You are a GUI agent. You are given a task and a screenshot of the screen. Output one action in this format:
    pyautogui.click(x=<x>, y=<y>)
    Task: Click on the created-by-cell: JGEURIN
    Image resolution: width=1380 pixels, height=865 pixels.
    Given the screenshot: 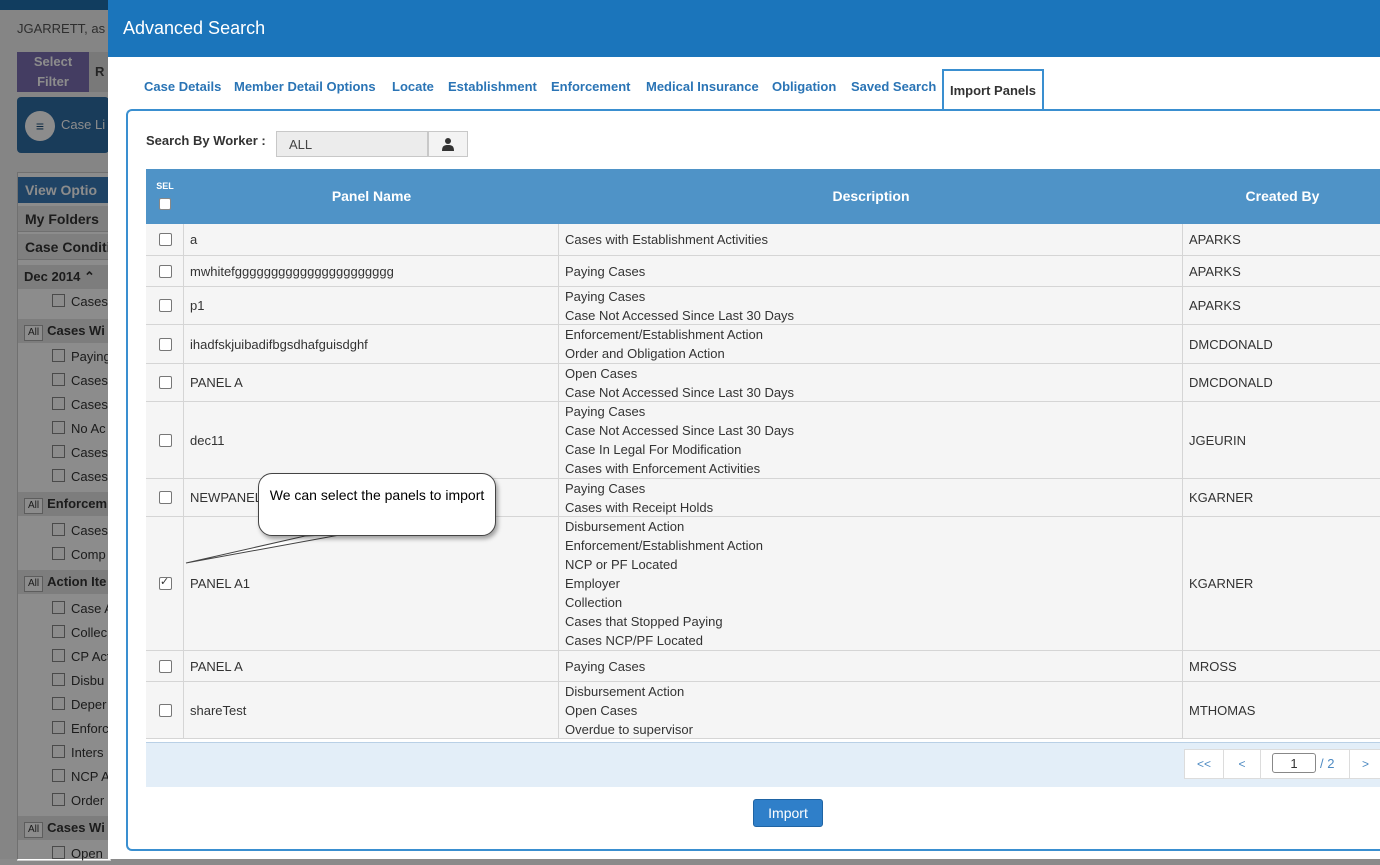 What is the action you would take?
    pyautogui.click(x=1281, y=440)
    